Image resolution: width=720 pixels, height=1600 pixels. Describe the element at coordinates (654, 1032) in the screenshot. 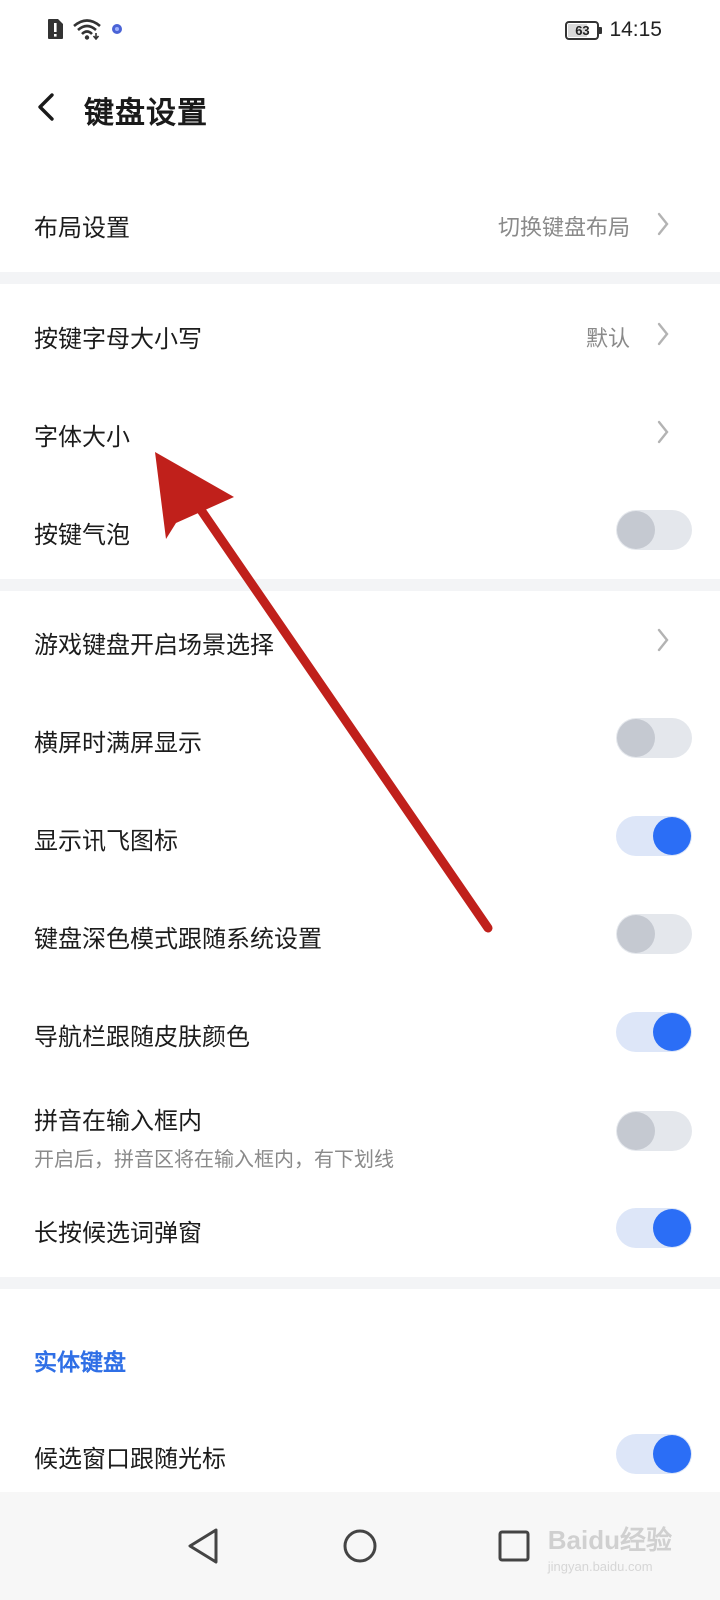

I see `navbar-skin-toggle` at that location.